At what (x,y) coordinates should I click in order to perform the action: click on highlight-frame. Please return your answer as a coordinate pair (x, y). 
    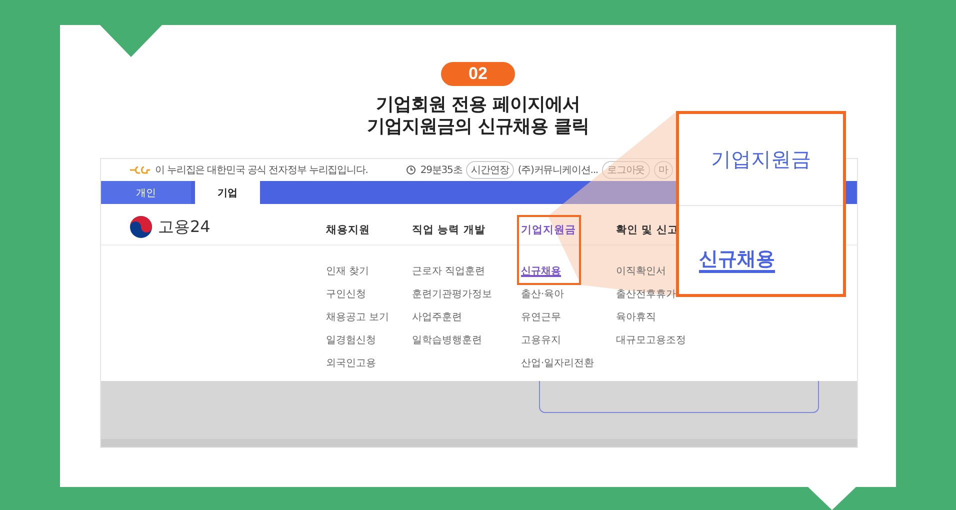
    Looking at the image, I should click on (549, 250).